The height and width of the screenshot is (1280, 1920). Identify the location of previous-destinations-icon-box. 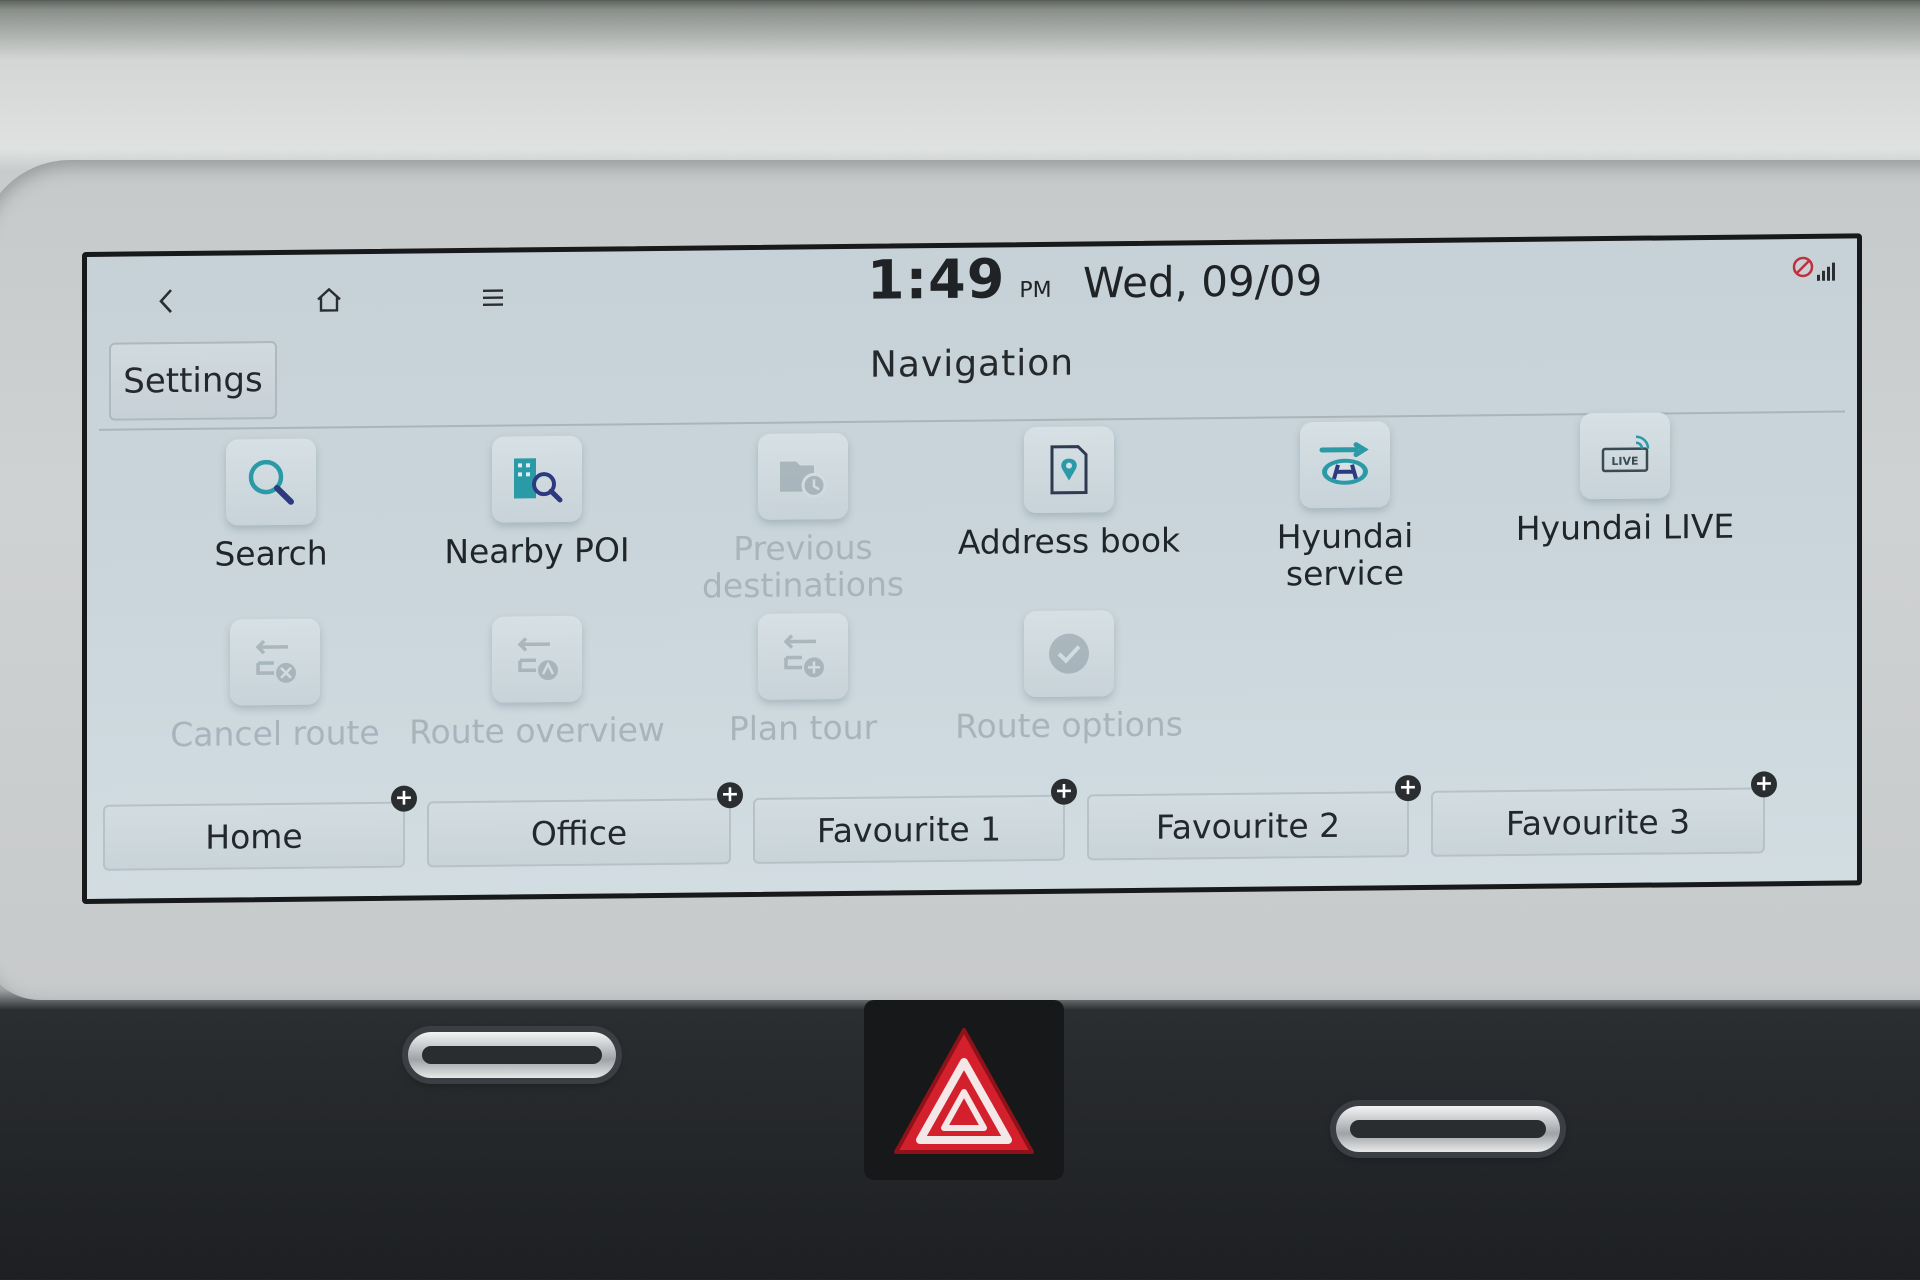
(803, 476).